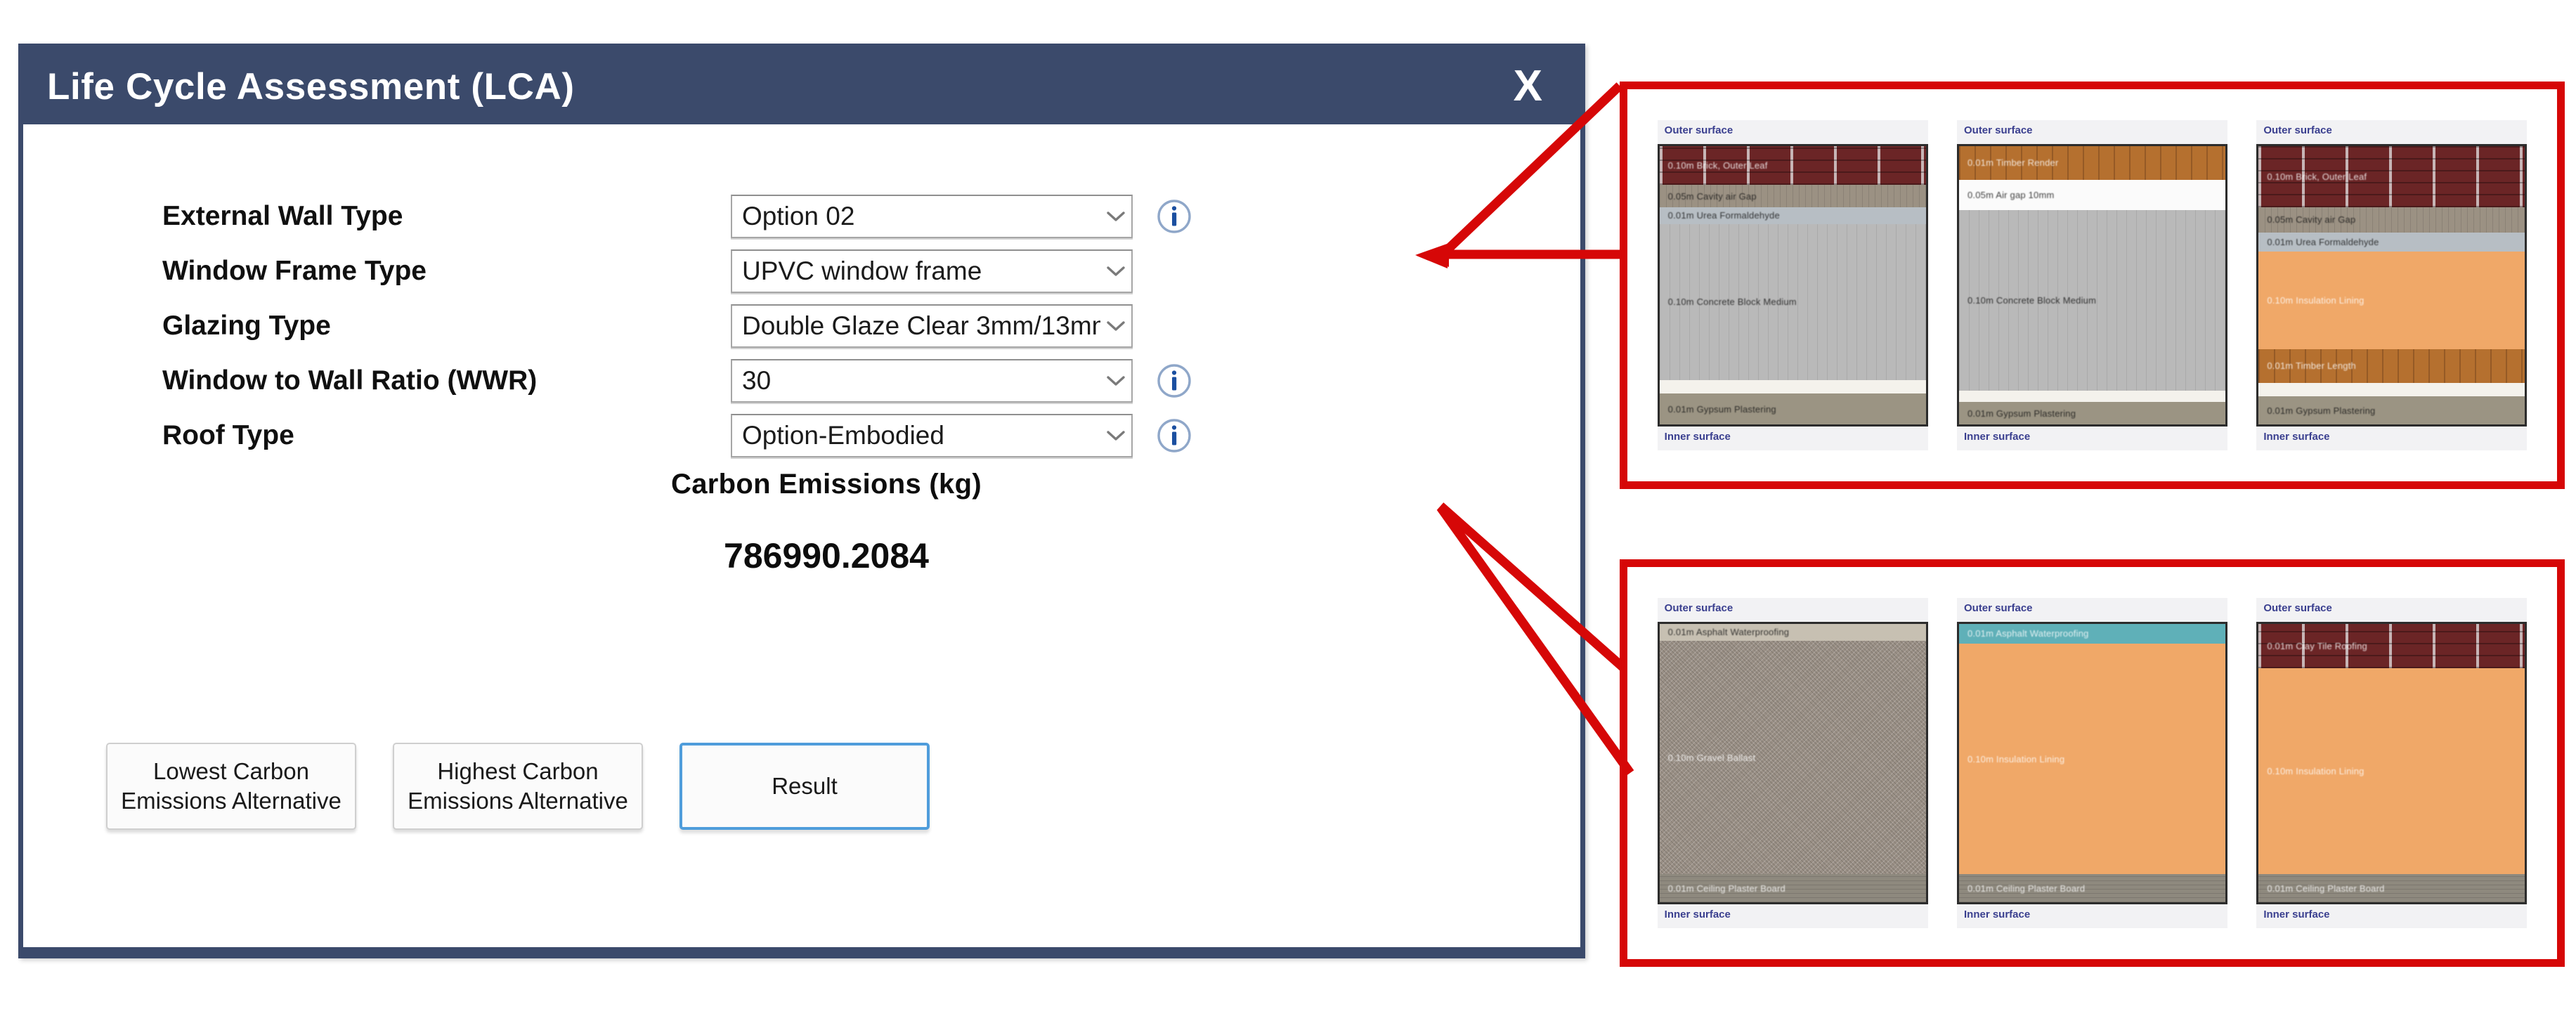 This screenshot has height=1009, width=2576. Describe the element at coordinates (2317, 647) in the screenshot. I see `assembly-layer-label: 0.01m Clay Tile Roofing` at that location.